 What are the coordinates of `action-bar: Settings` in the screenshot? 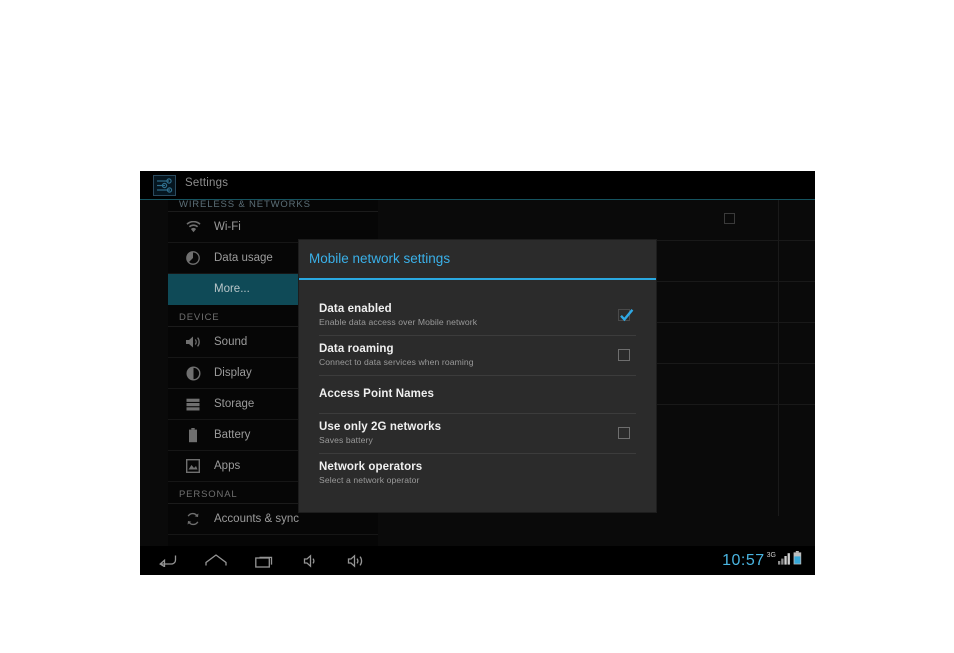 It's located at (477, 185).